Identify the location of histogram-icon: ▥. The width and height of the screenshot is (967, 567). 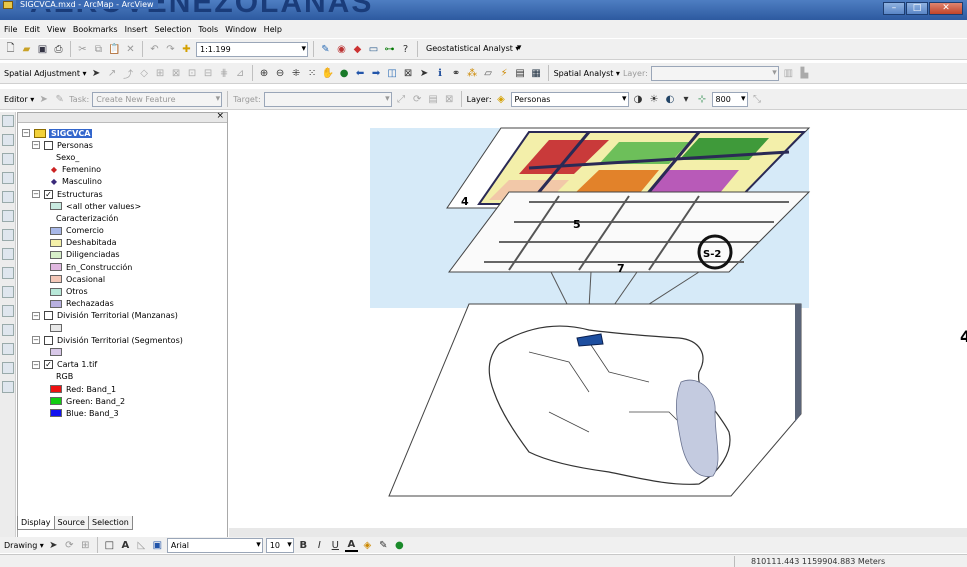
(788, 73).